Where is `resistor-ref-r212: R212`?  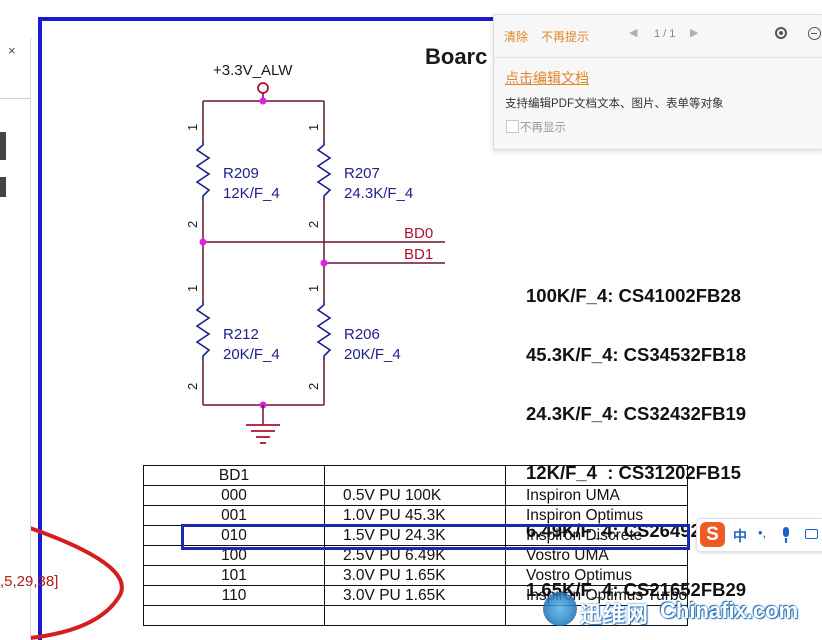
resistor-ref-r212: R212 is located at coordinates (241, 334).